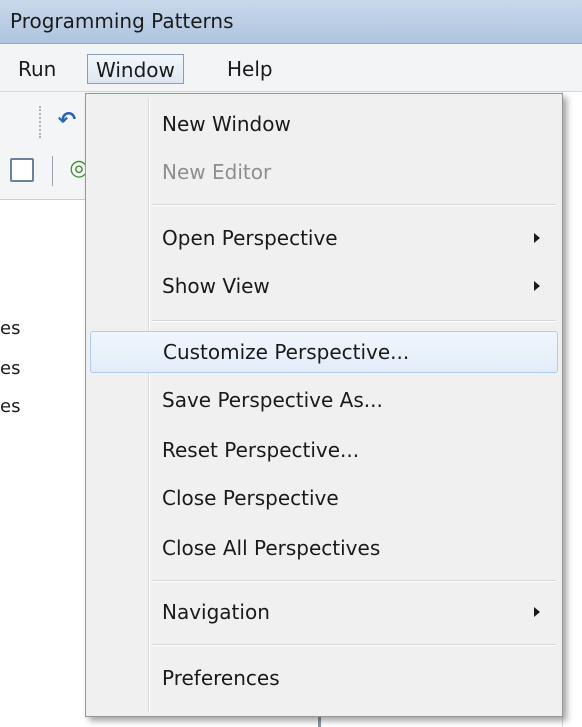 This screenshot has width=582, height=727. I want to click on menu-item-close-perspective: Close Perspective, so click(324, 498).